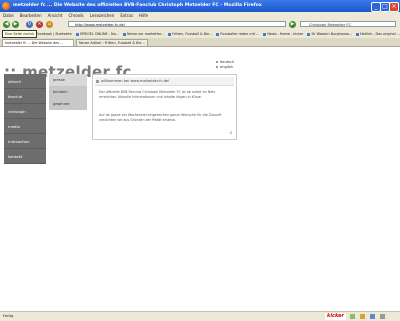 Image resolution: width=400 pixels, height=321 pixels. Describe the element at coordinates (330, 25) in the screenshot. I see `search-text: Christoph Metzelder FC` at that location.